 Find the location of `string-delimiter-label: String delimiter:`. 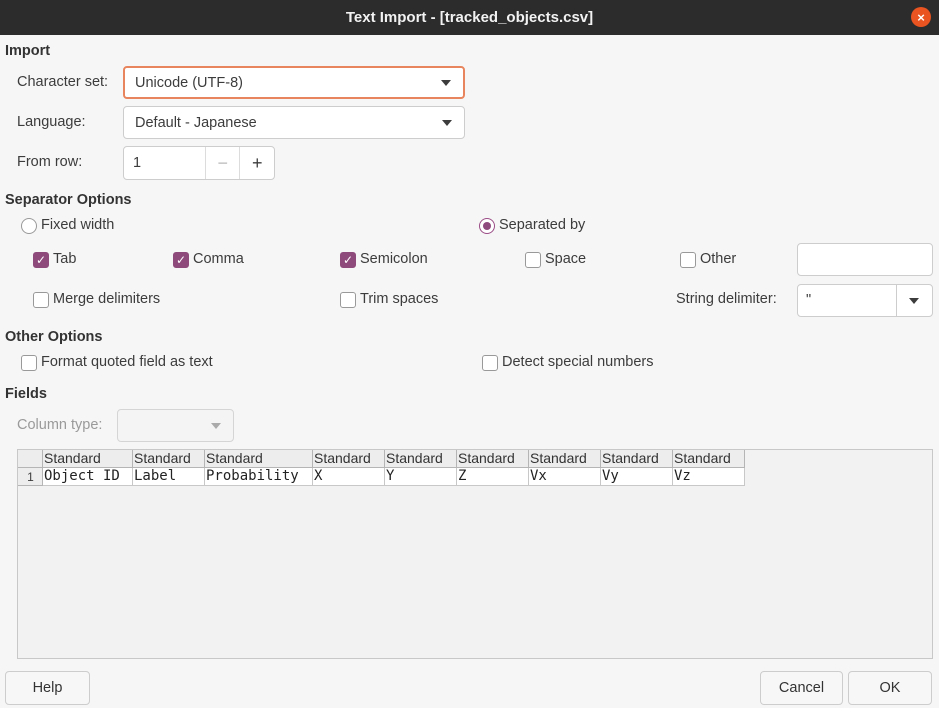

string-delimiter-label: String delimiter: is located at coordinates (726, 299).